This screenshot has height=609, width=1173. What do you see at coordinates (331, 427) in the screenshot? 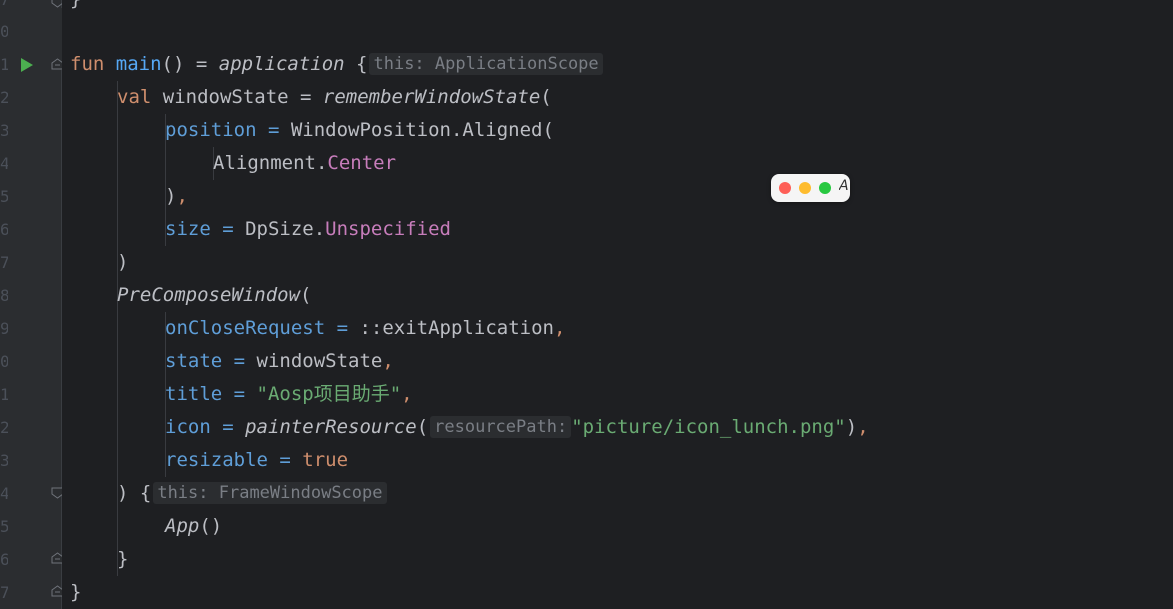
I see `function-call: painterResource` at bounding box center [331, 427].